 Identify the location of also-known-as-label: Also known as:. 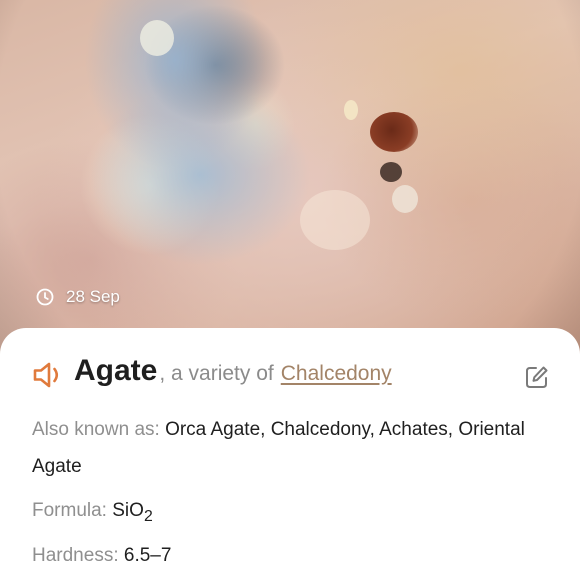
(99, 429).